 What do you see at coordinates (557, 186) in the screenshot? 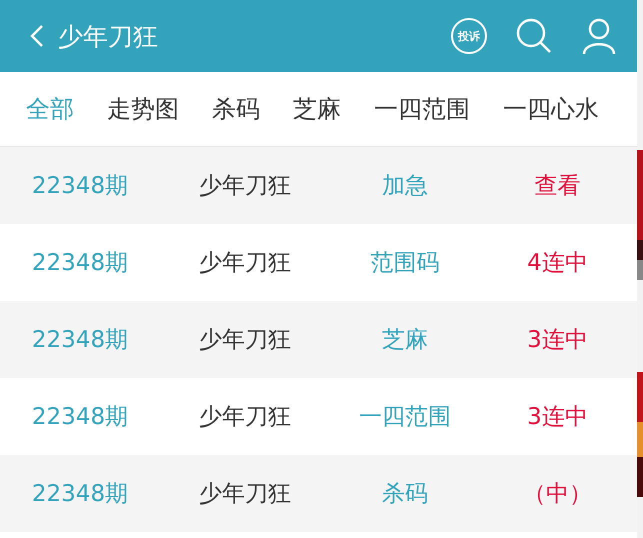
I see `result-text: 查看` at bounding box center [557, 186].